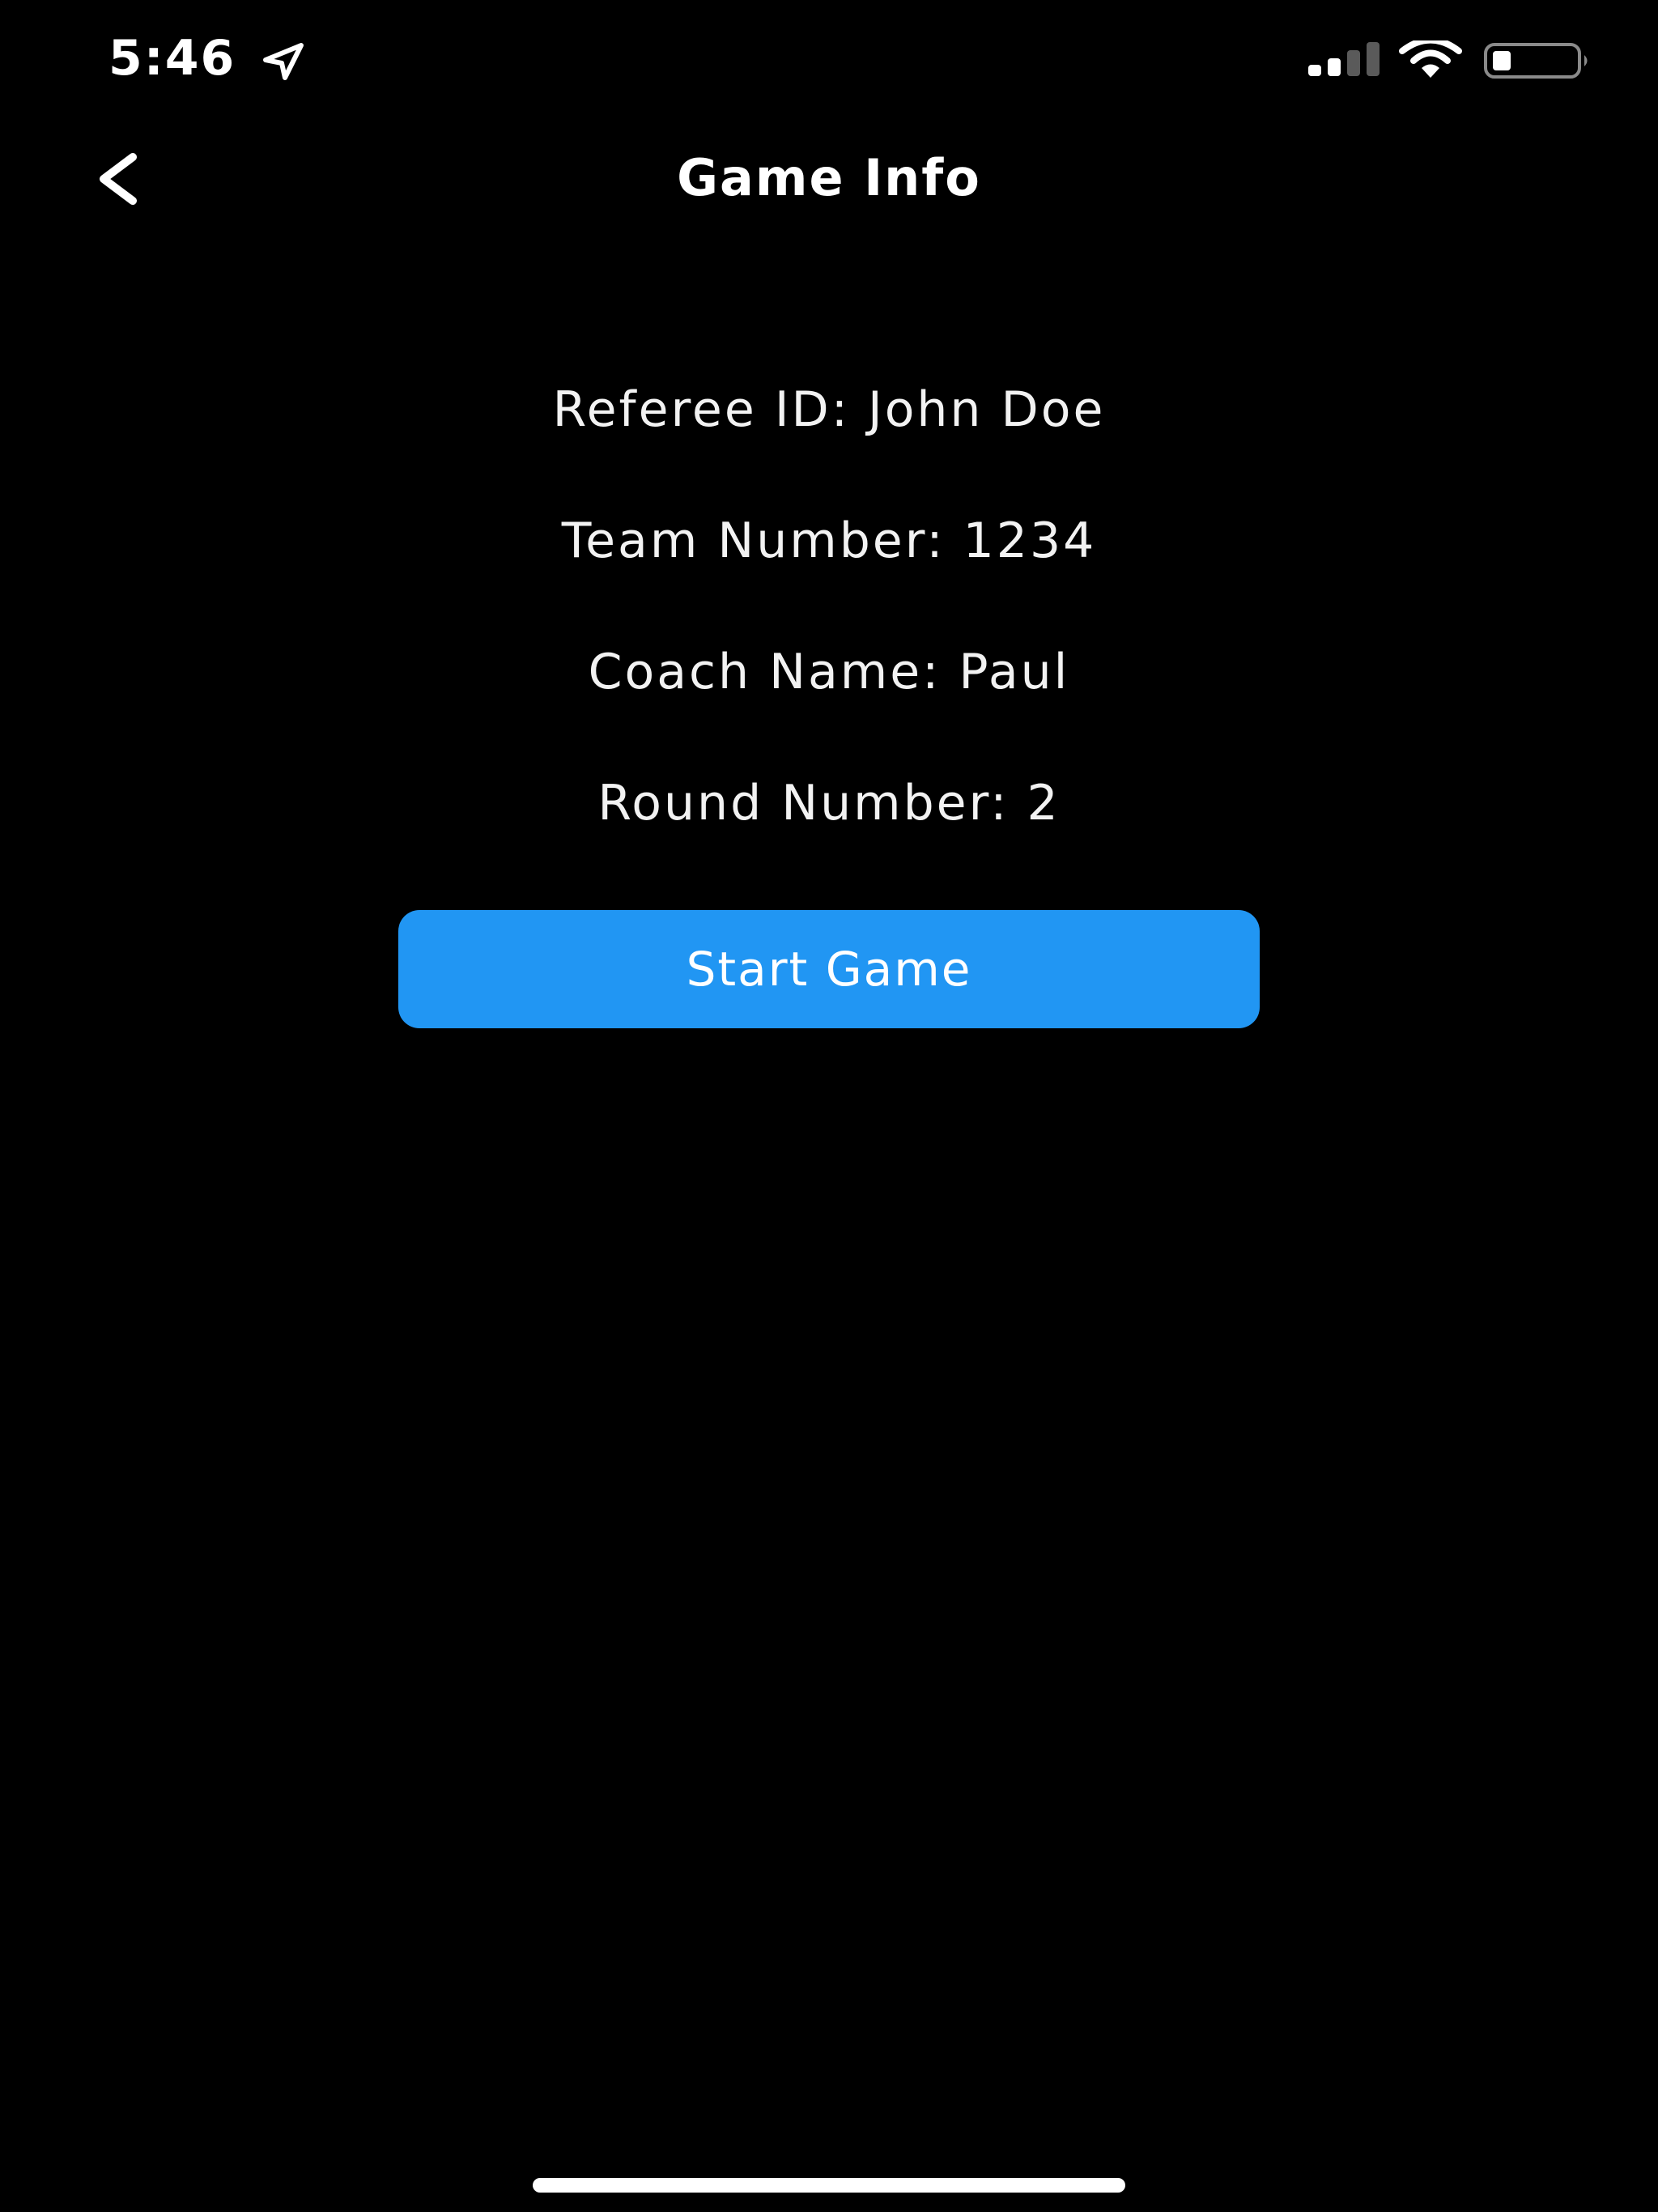  Describe the element at coordinates (829, 61) in the screenshot. I see `status-bar: 5:46` at that location.